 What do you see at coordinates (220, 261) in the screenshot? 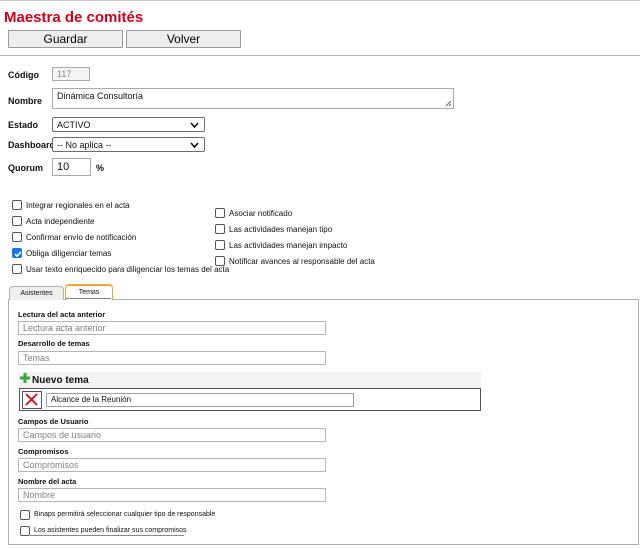
I see `checkbox-notificar-avances` at bounding box center [220, 261].